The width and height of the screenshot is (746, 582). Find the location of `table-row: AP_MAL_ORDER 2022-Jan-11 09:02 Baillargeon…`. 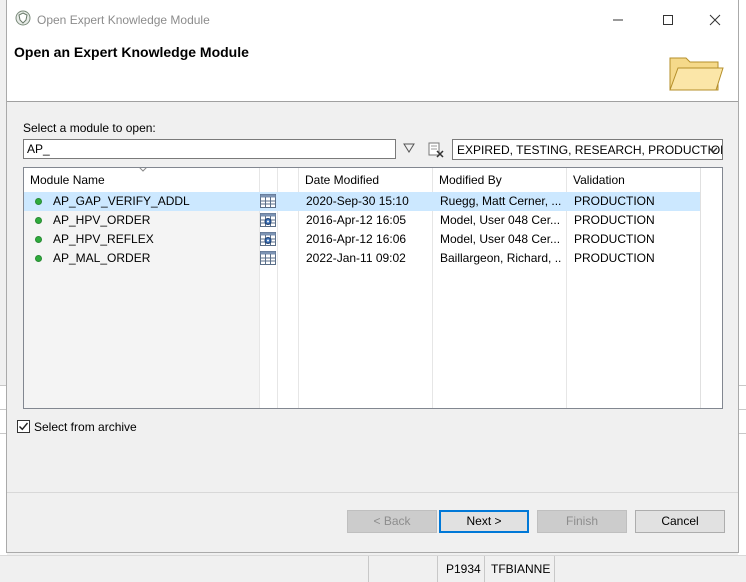

table-row: AP_MAL_ORDER 2022-Jan-11 09:02 Baillargeon… is located at coordinates (362, 258).